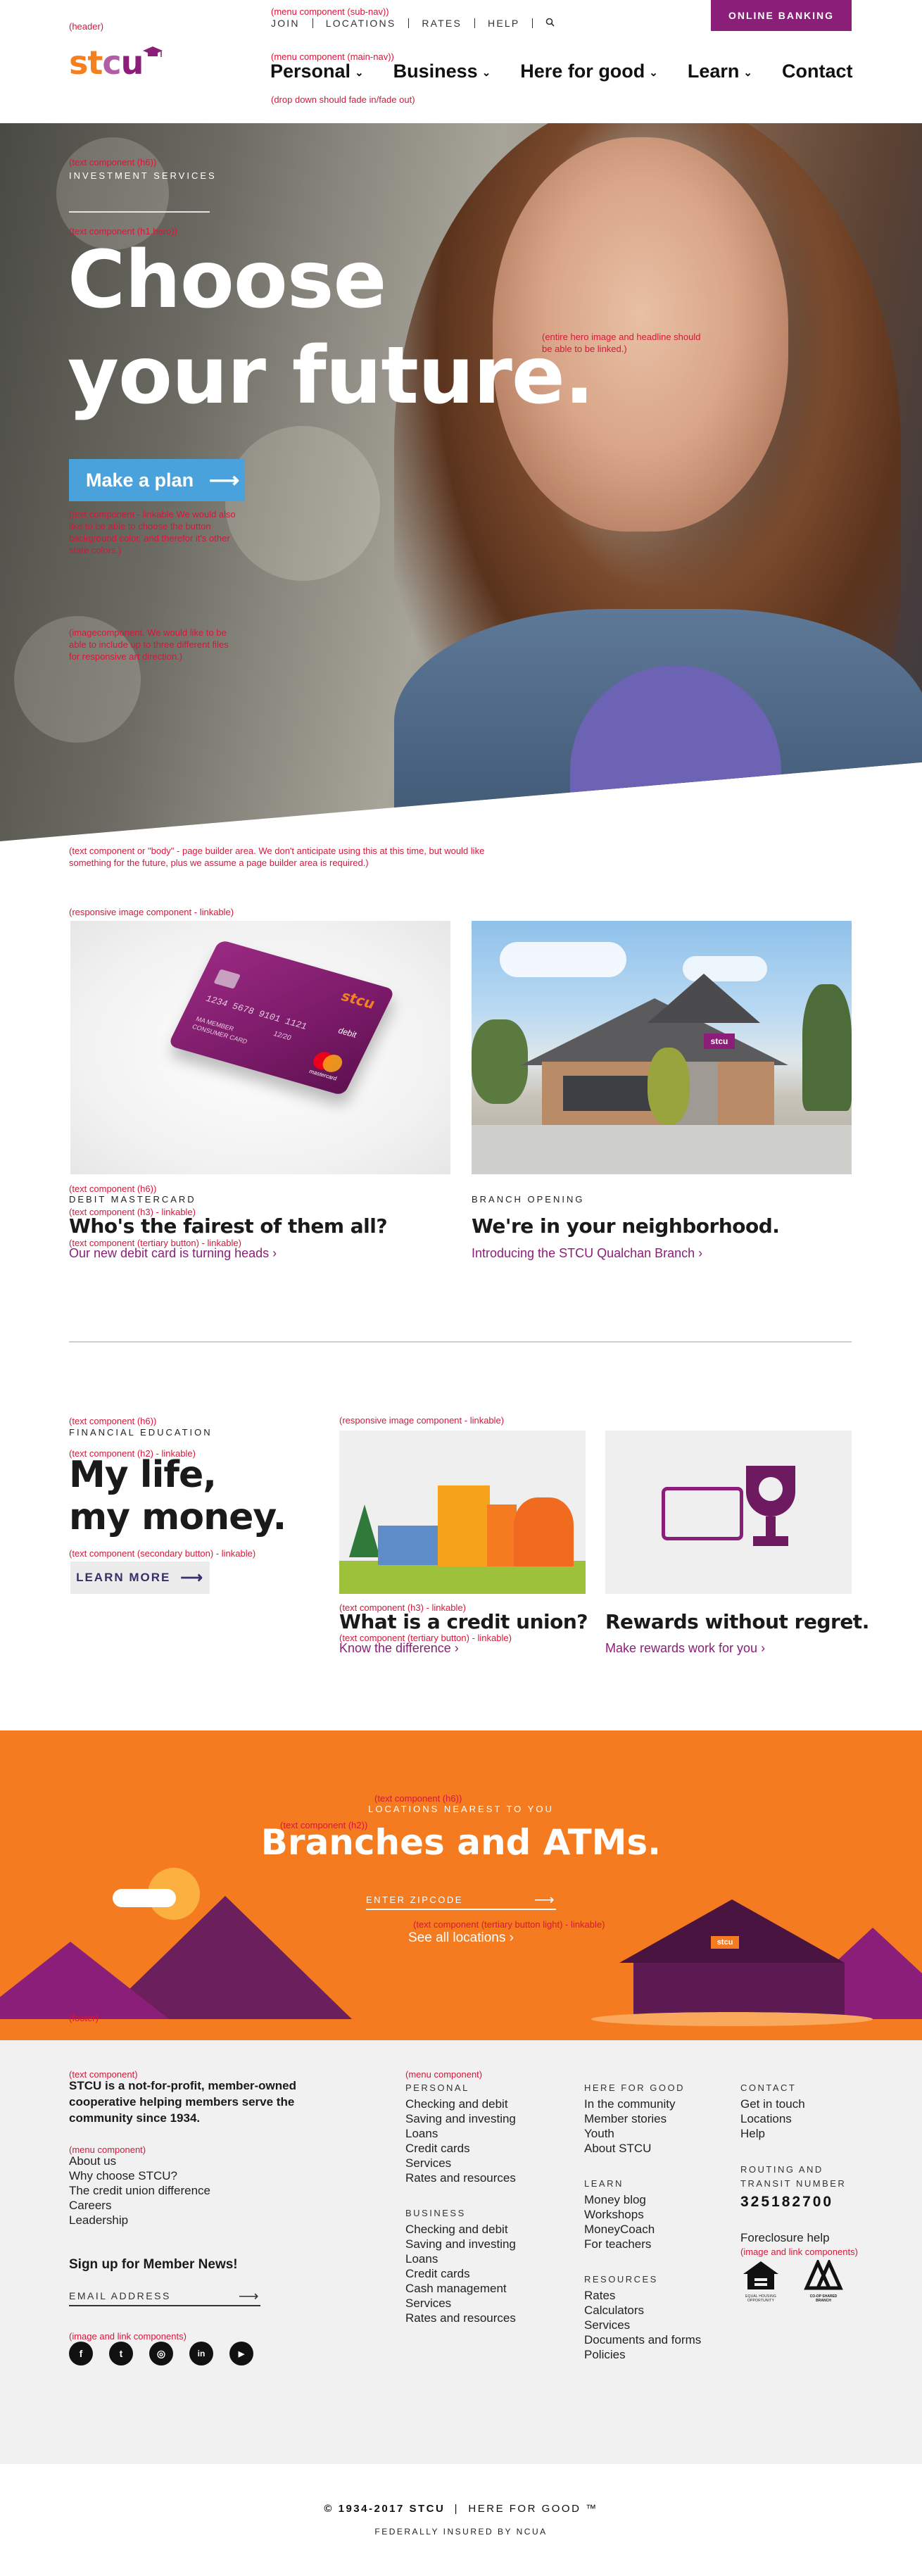 Image resolution: width=922 pixels, height=2576 pixels. I want to click on logo-letter-c: c, so click(112, 63).